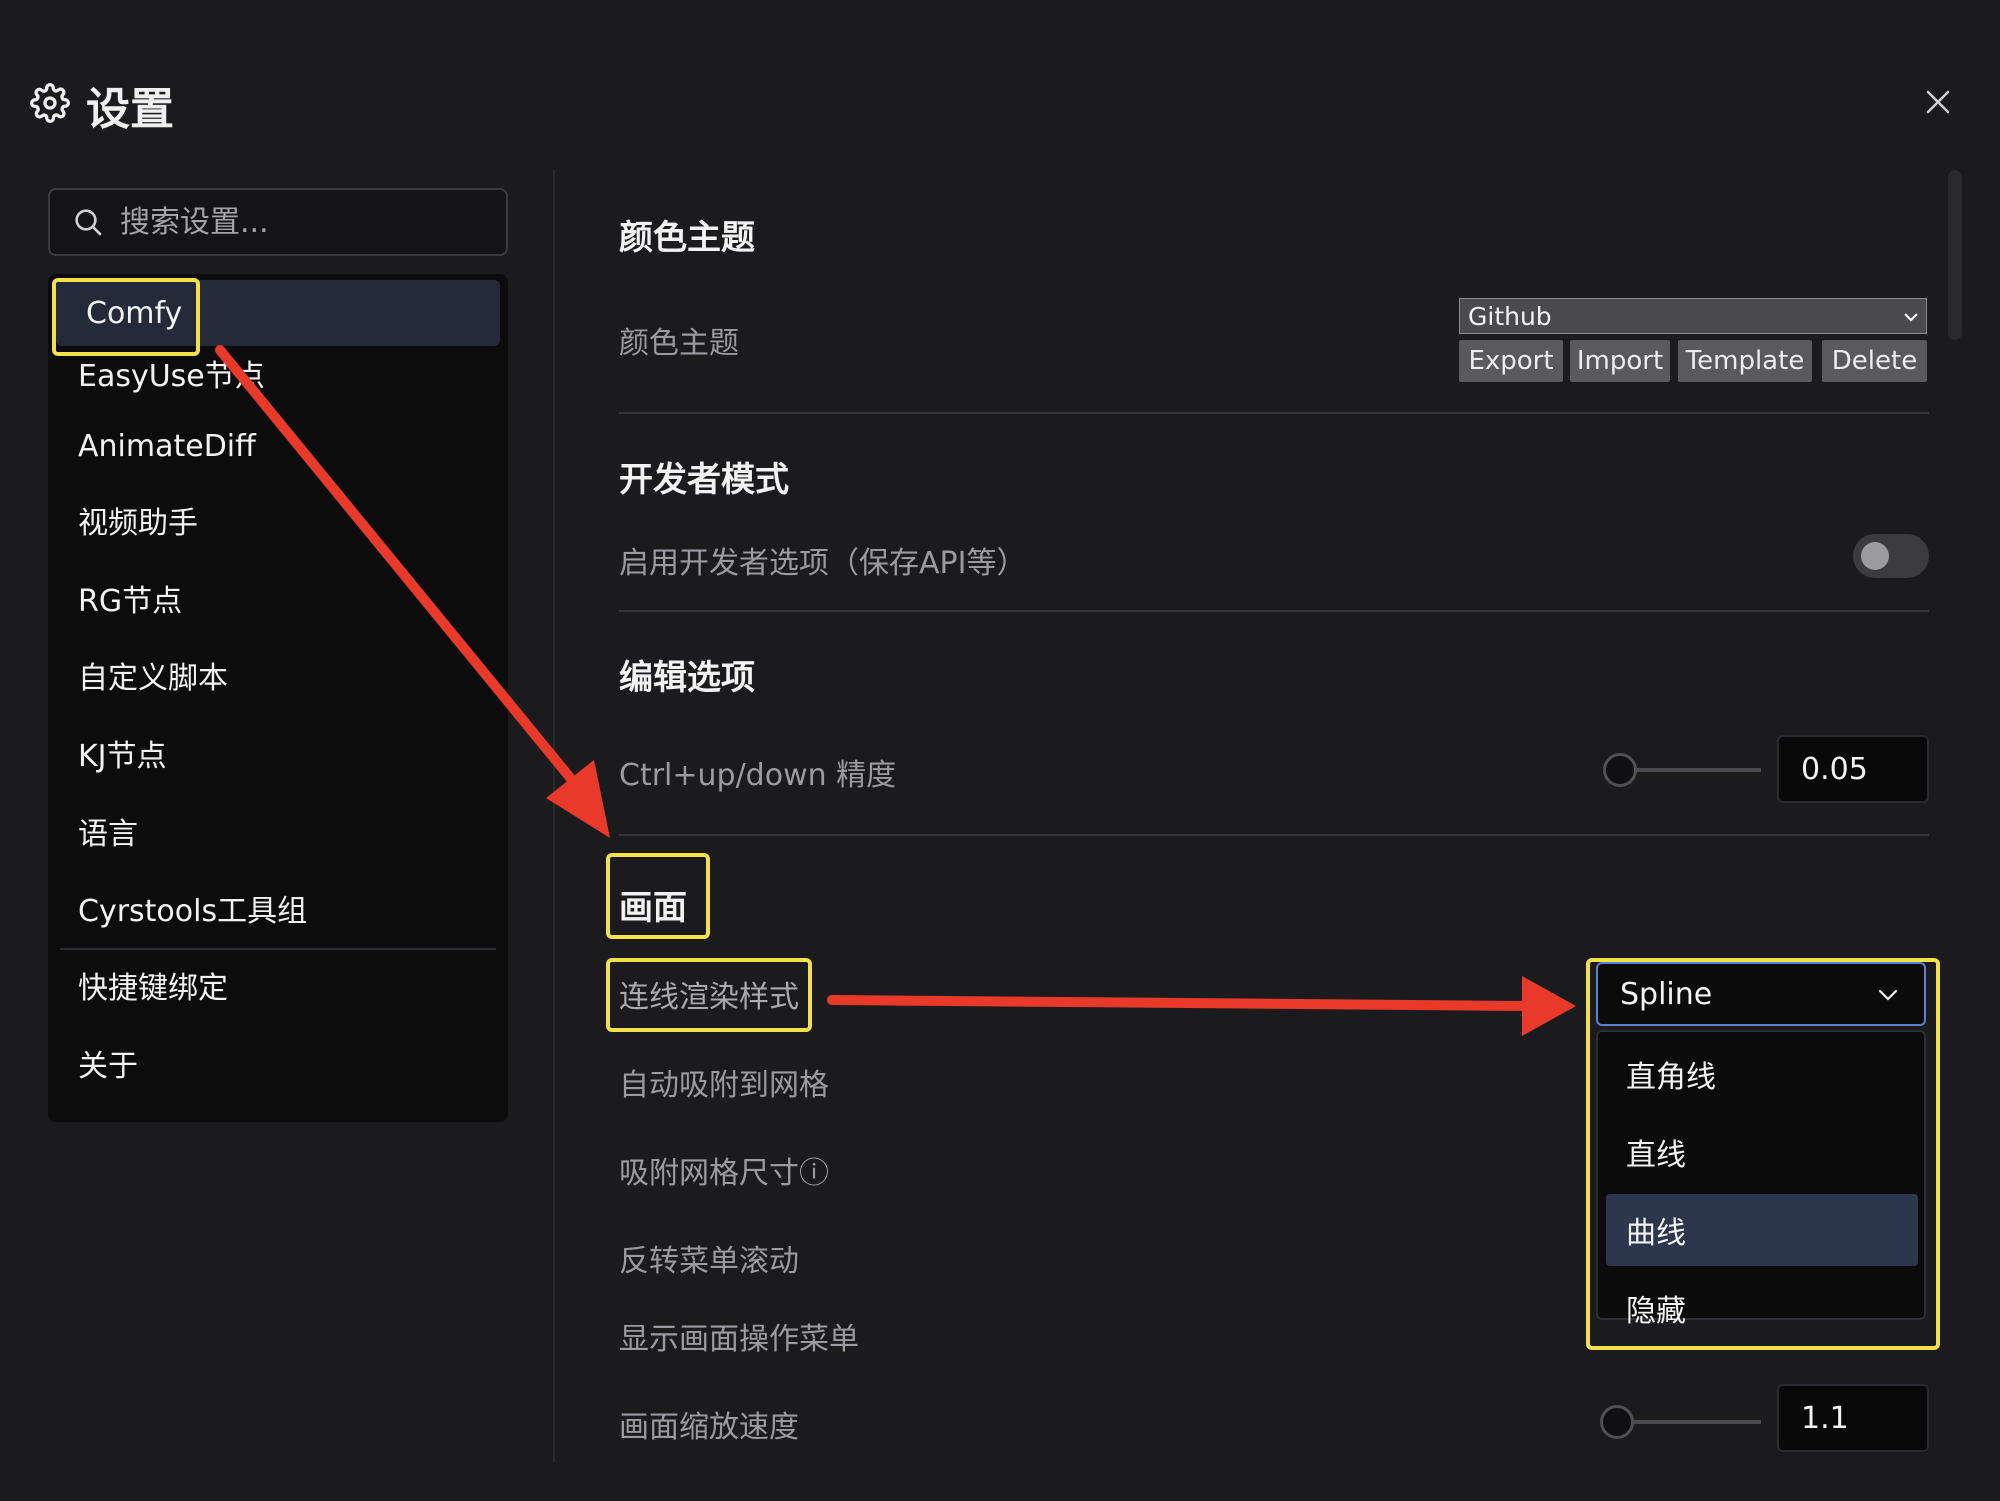 This screenshot has width=2000, height=1501. I want to click on search-input, so click(300, 222).